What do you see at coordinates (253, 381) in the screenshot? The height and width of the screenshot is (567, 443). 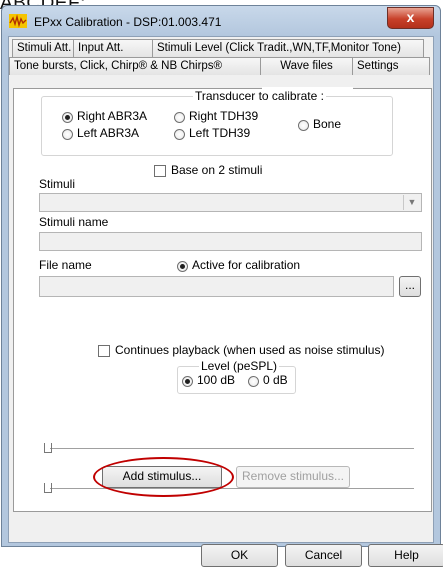 I see `radio-level-0db` at bounding box center [253, 381].